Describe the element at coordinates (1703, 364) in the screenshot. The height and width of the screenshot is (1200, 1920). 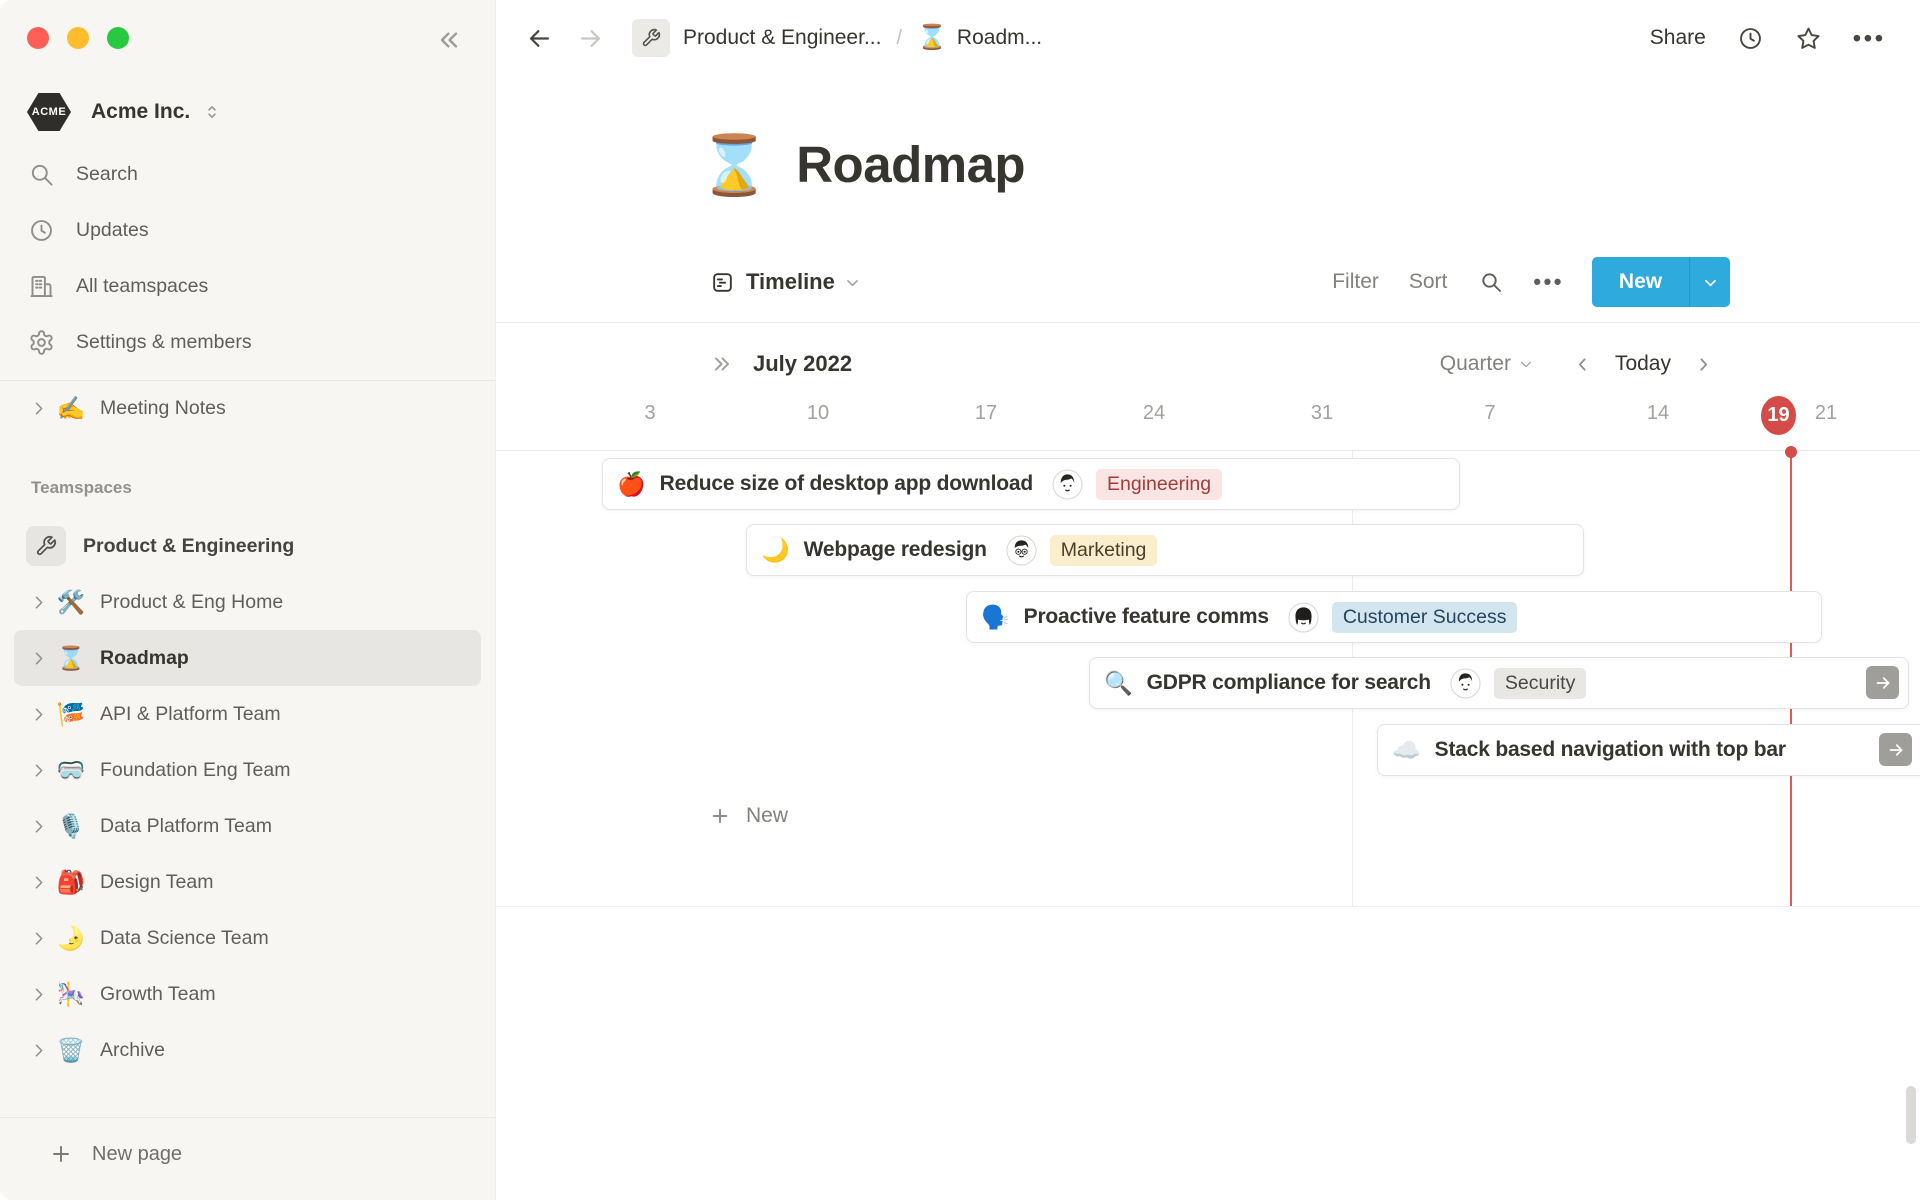
I see `timeline-next-icon` at that location.